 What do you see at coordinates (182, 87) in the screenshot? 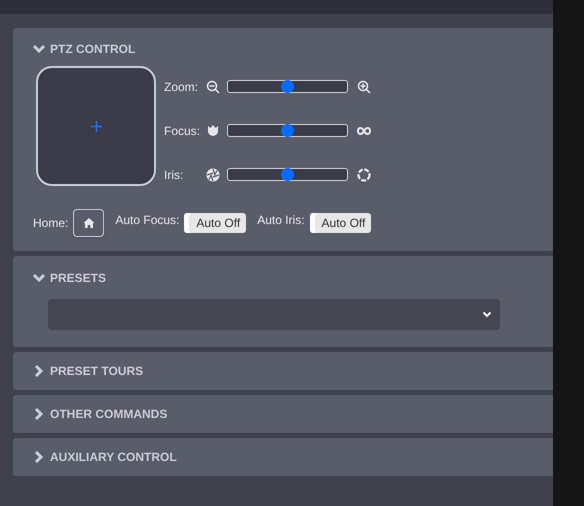
I see `slider-label: Zoom:` at bounding box center [182, 87].